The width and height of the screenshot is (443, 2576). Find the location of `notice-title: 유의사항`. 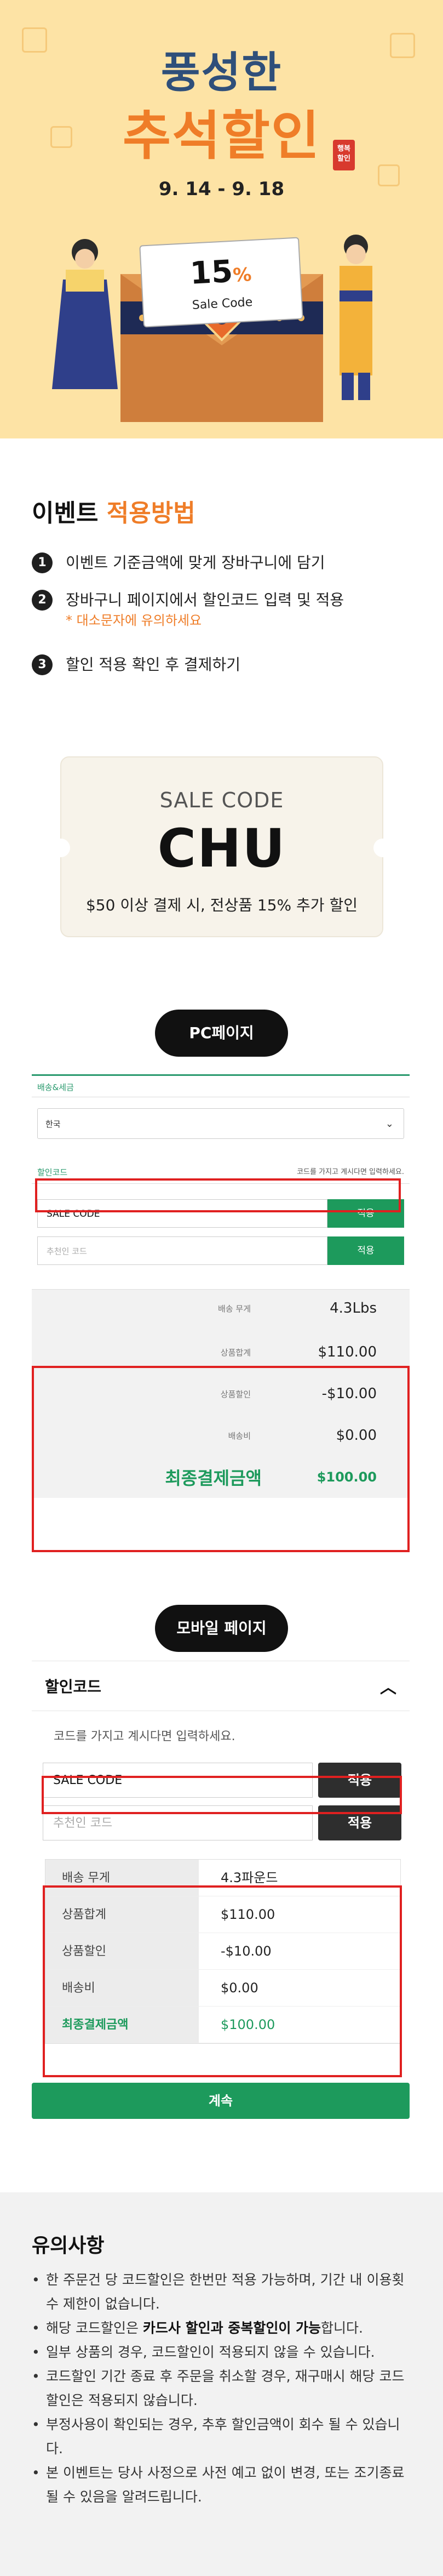

notice-title: 유의사항 is located at coordinates (68, 2246).